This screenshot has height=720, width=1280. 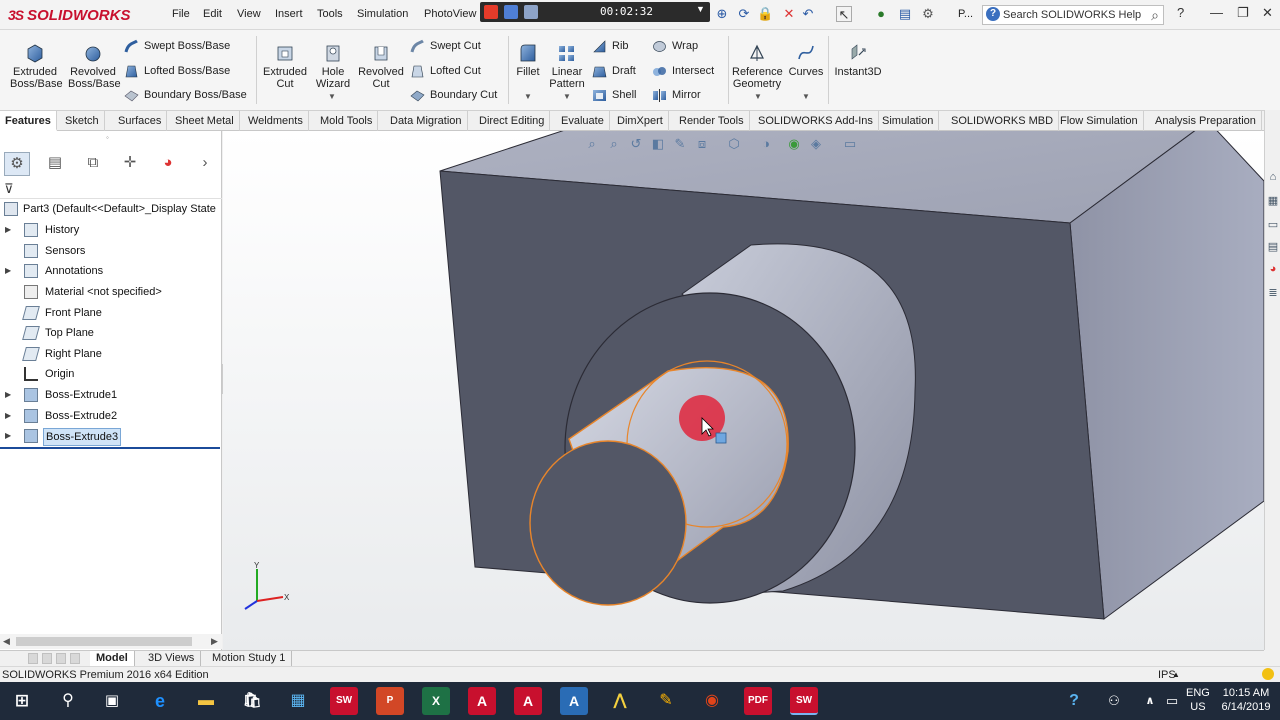 What do you see at coordinates (844, 14) in the screenshot?
I see `select-pointer-icon: ↖` at bounding box center [844, 14].